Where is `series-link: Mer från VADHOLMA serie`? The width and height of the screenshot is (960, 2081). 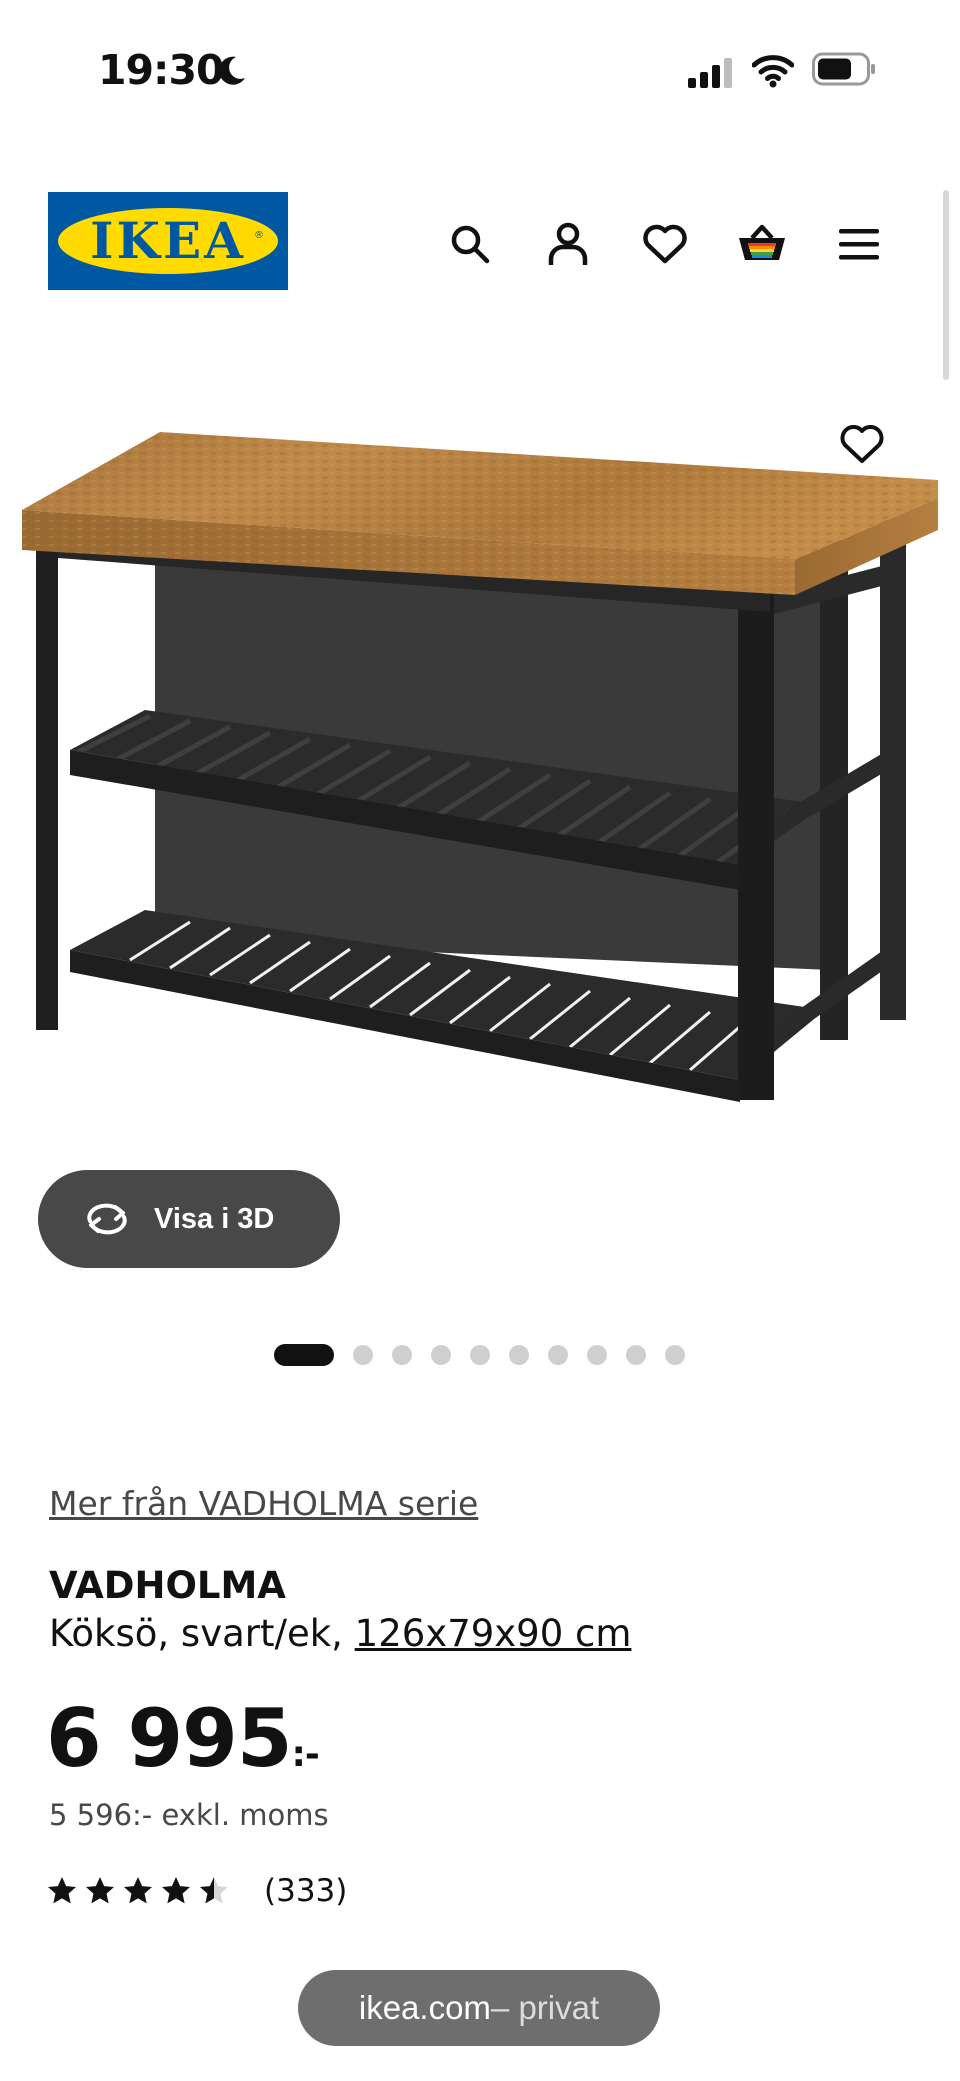
series-link: Mer från VADHOLMA serie is located at coordinates (263, 1503).